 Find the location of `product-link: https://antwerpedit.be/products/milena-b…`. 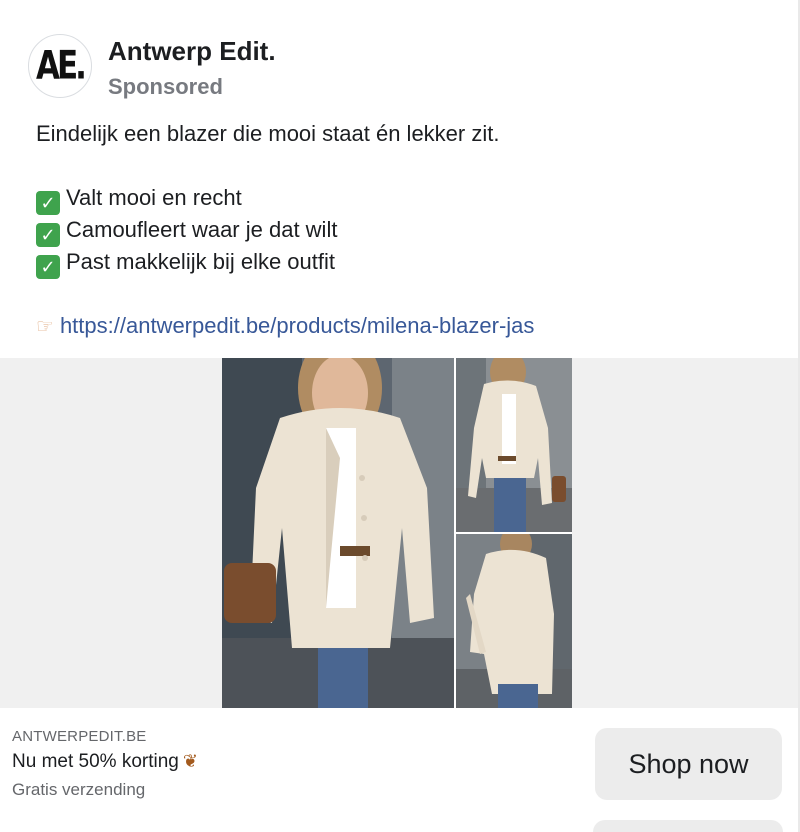

product-link: https://antwerpedit.be/products/milena-b… is located at coordinates (297, 325).